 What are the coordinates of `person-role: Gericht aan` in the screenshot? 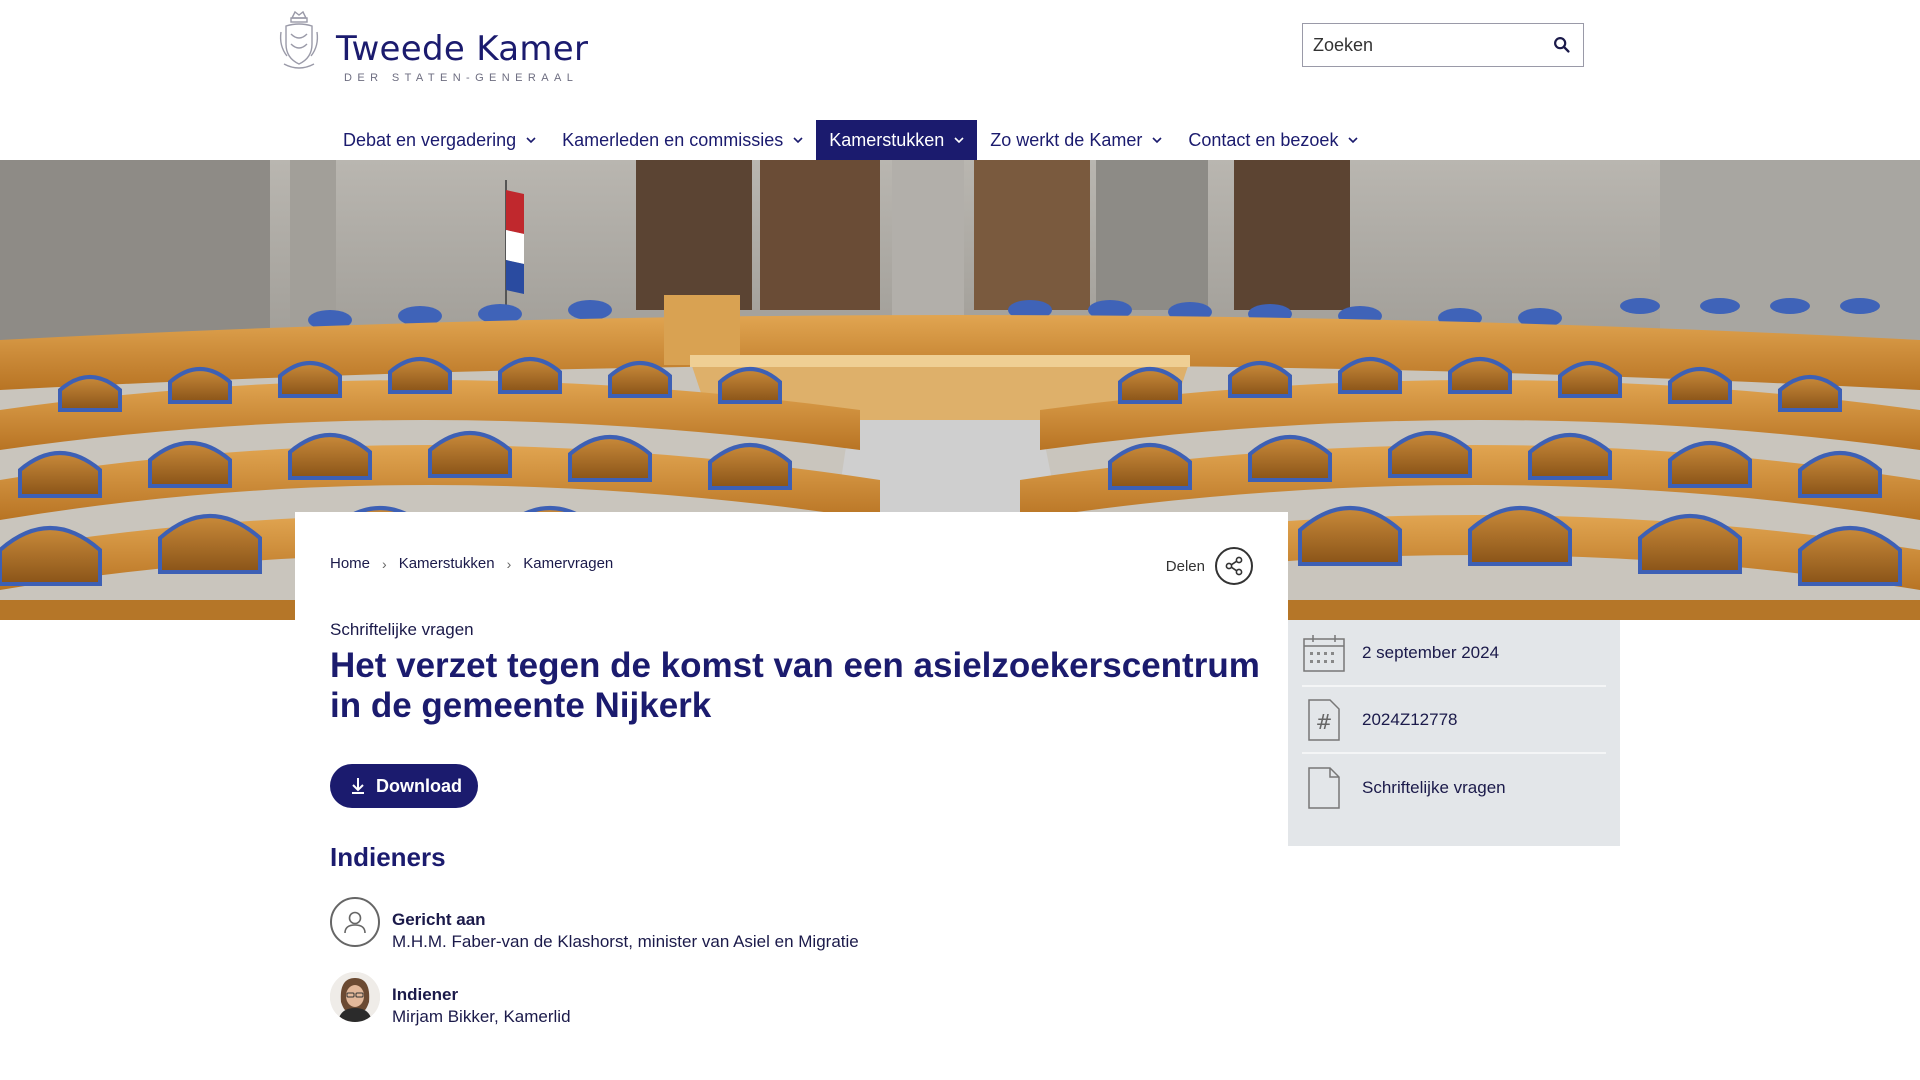 It's located at (439, 919).